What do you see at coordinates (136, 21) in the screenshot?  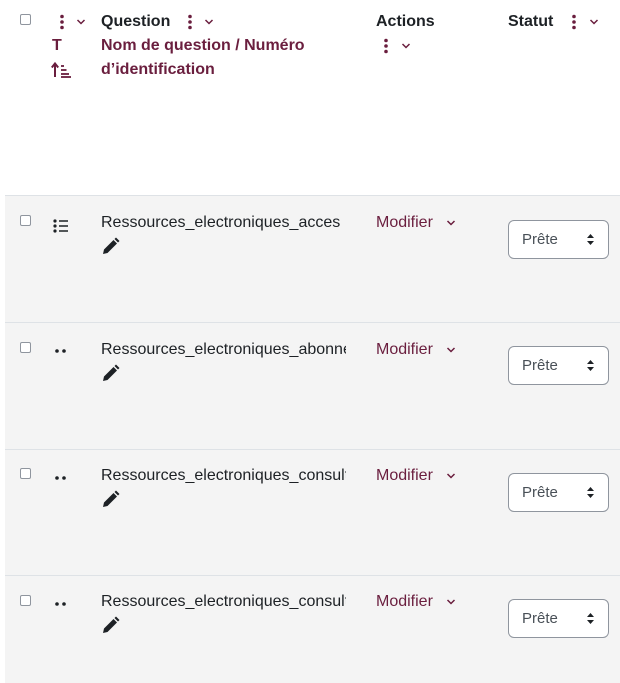 I see `question-column-header: Question` at bounding box center [136, 21].